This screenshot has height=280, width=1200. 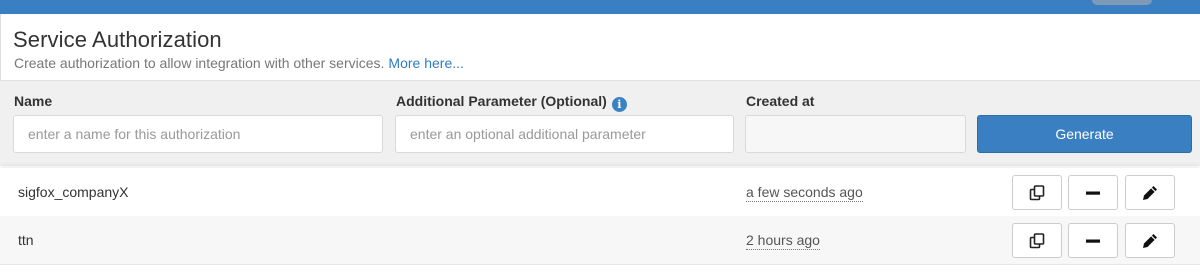 What do you see at coordinates (73, 192) in the screenshot?
I see `authorization-name: sigfox_companyX` at bounding box center [73, 192].